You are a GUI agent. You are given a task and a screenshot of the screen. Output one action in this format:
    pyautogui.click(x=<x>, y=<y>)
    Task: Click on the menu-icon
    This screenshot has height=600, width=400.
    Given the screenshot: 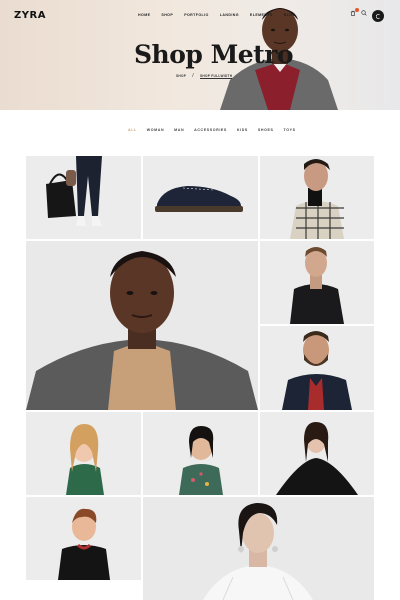 What is the action you would take?
    pyautogui.click(x=377, y=16)
    